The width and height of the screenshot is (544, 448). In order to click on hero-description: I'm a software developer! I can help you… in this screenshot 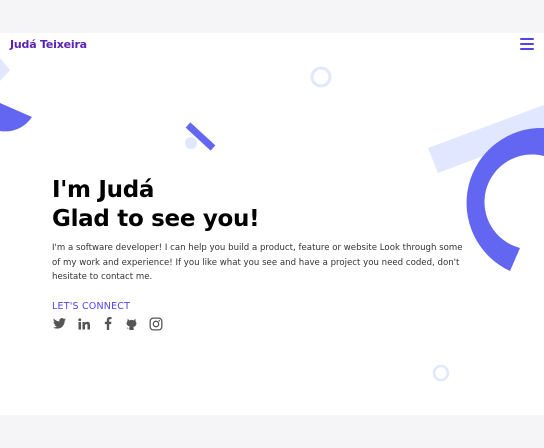, I will do `click(257, 262)`.